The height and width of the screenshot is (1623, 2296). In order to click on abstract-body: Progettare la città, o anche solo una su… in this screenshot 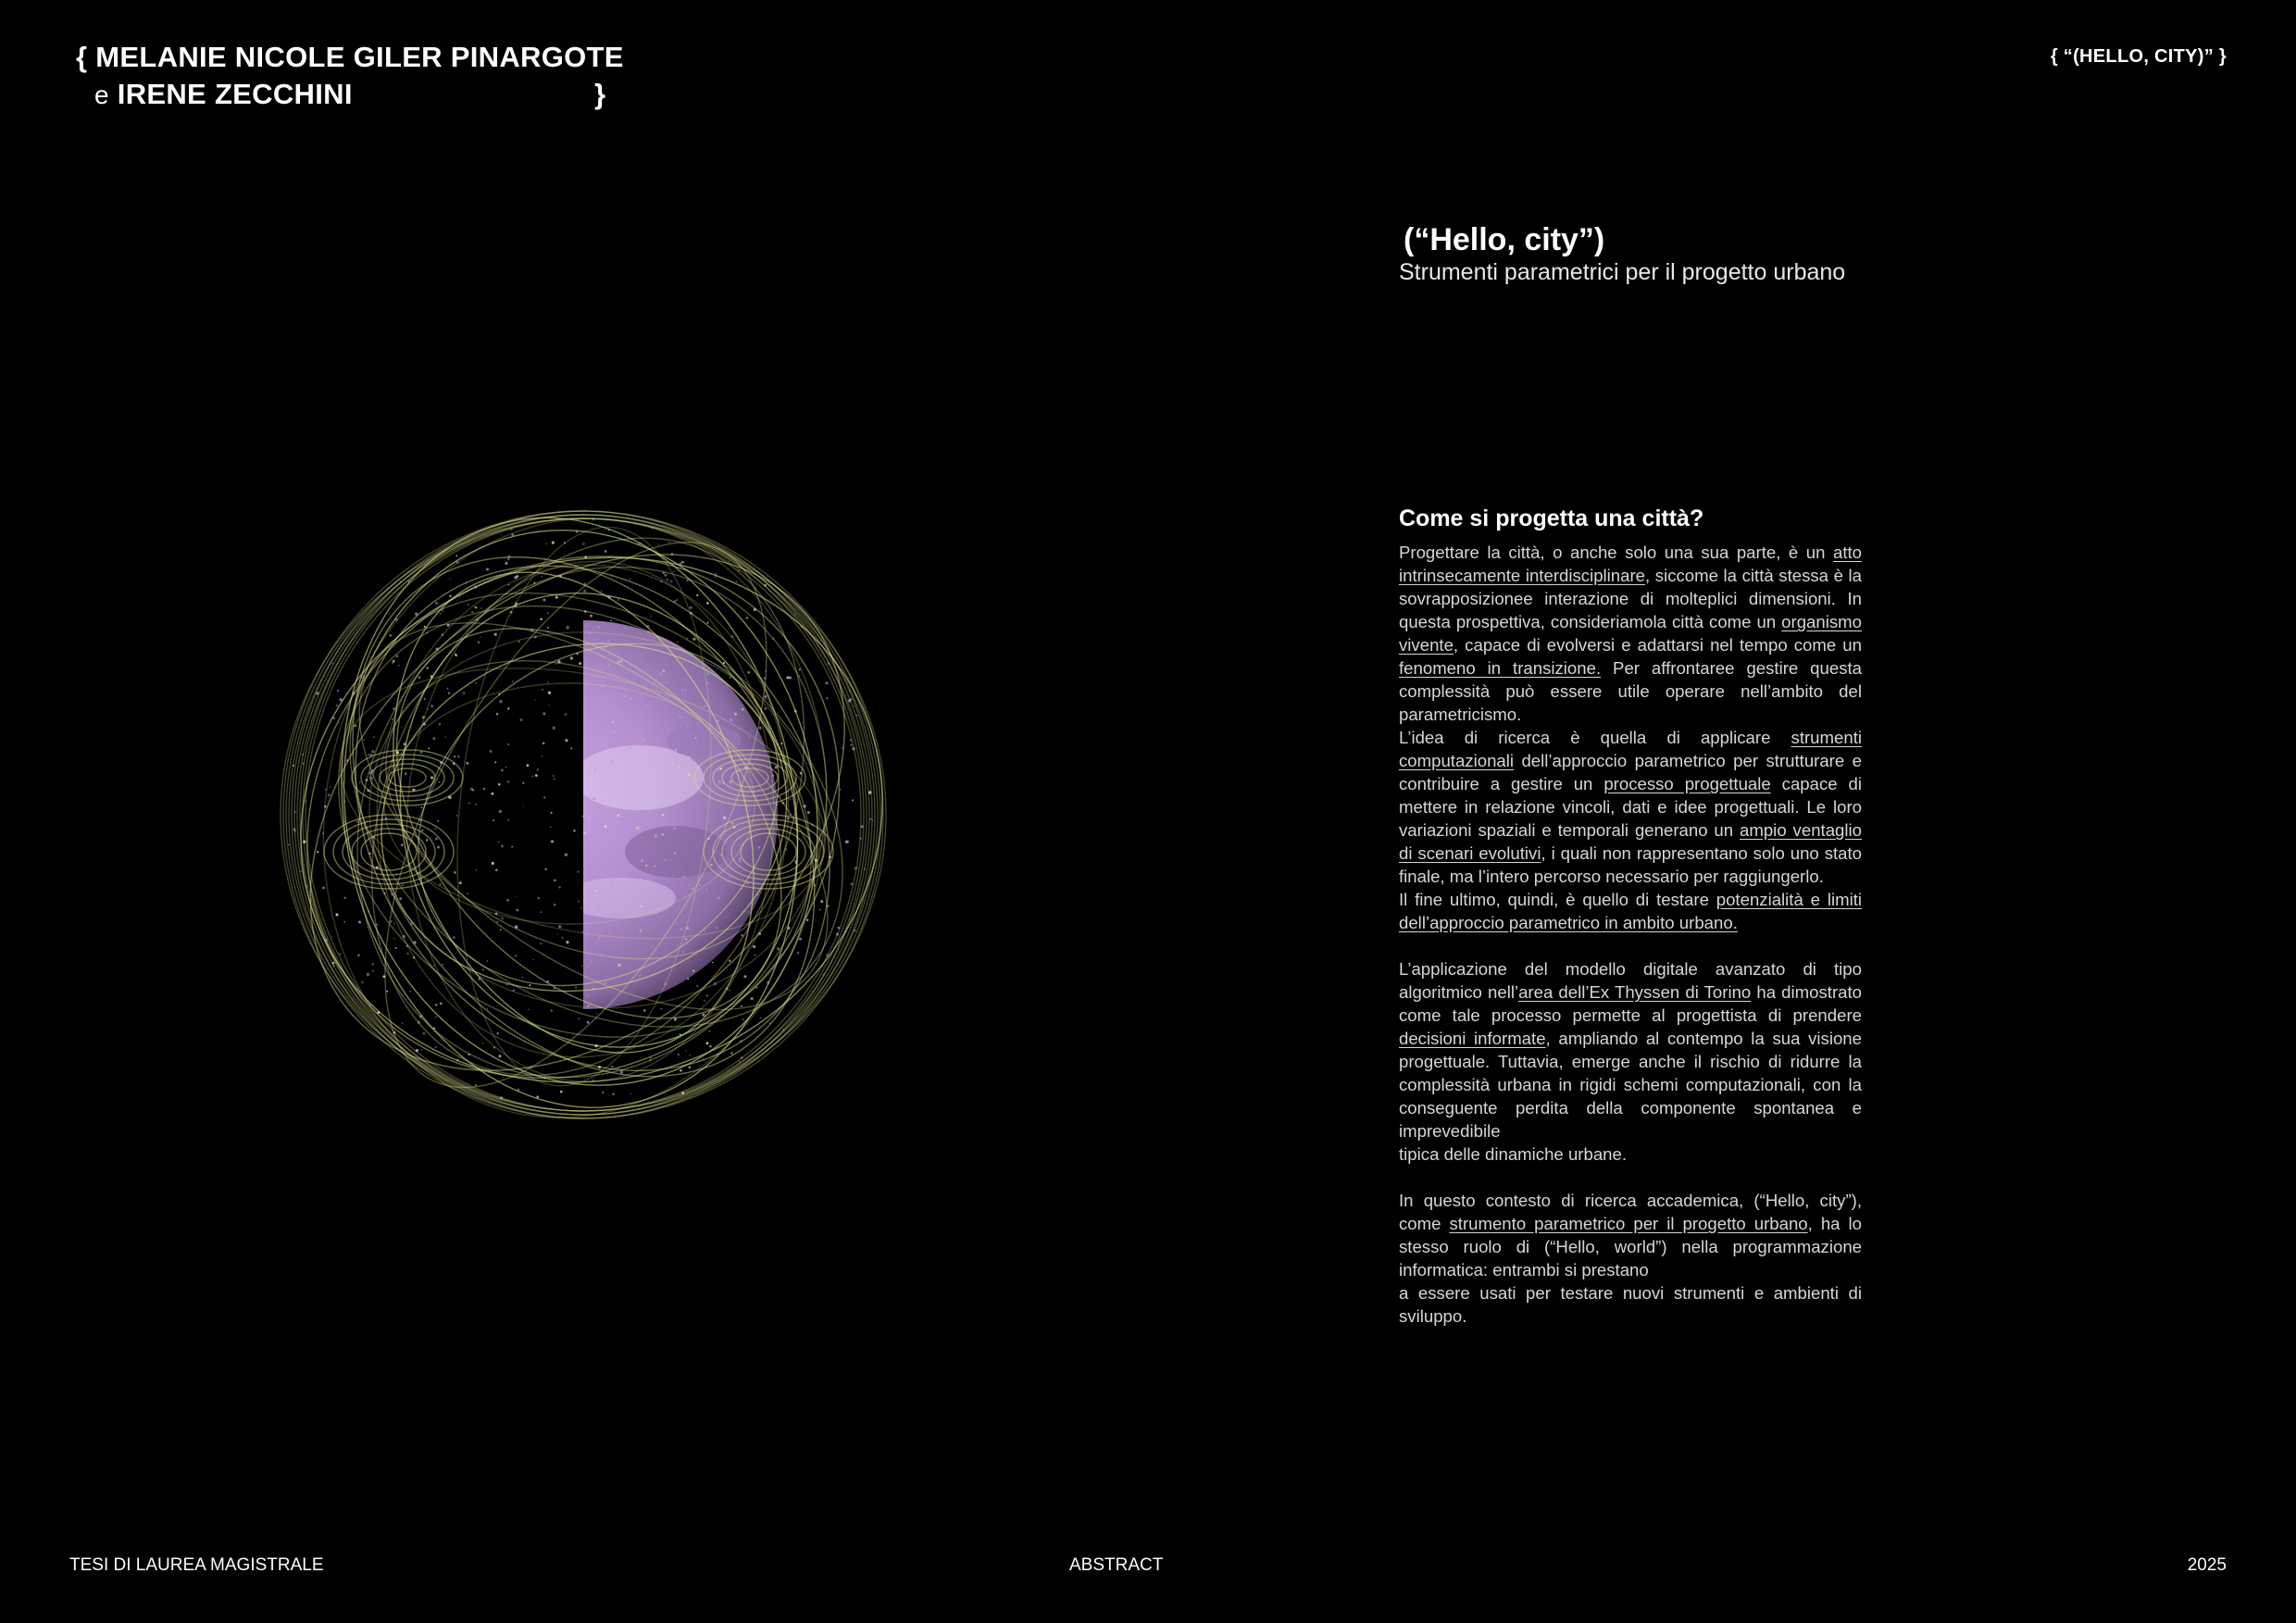, I will do `click(1630, 934)`.